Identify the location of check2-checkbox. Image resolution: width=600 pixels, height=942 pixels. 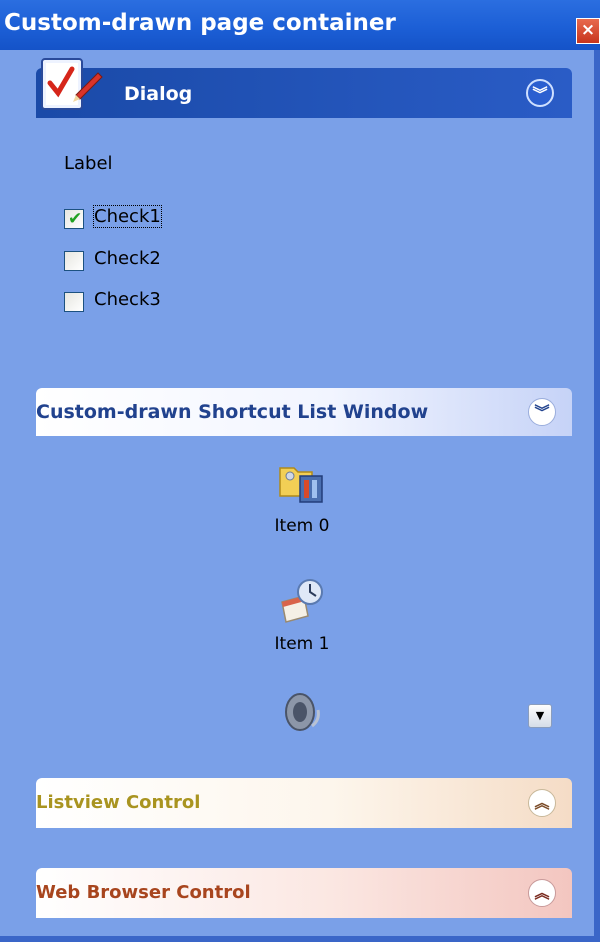
(74, 261).